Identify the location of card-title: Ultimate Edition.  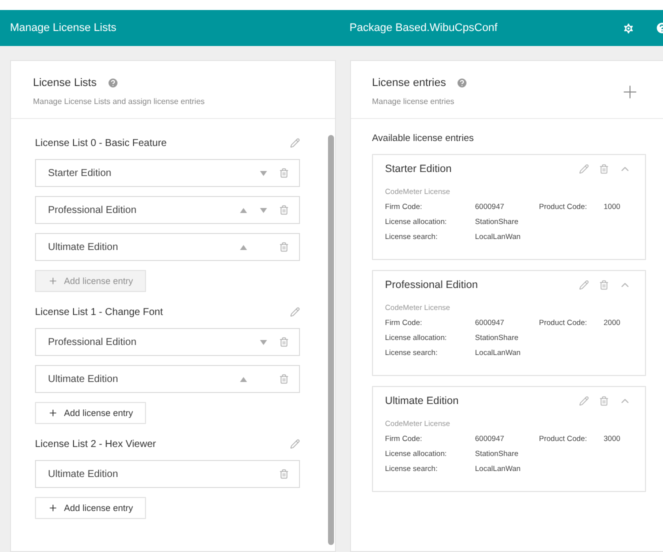
(422, 401).